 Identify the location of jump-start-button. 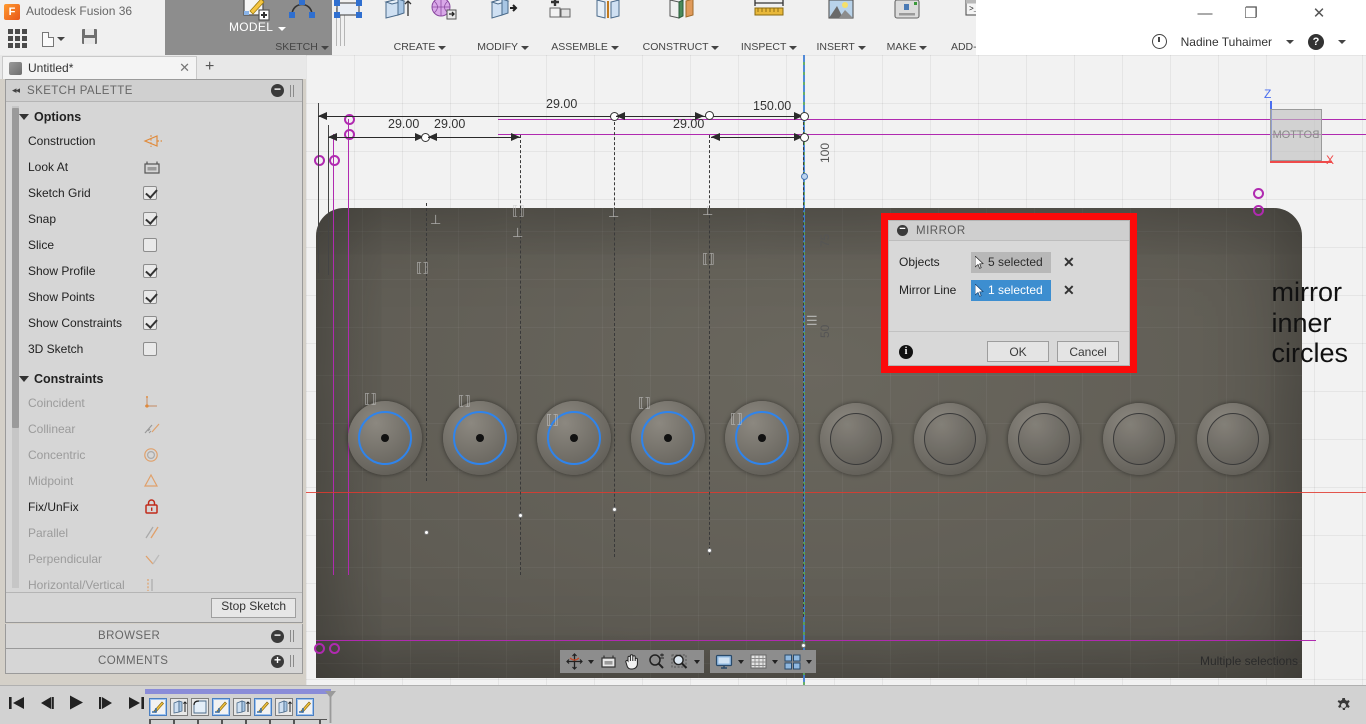
(16, 705).